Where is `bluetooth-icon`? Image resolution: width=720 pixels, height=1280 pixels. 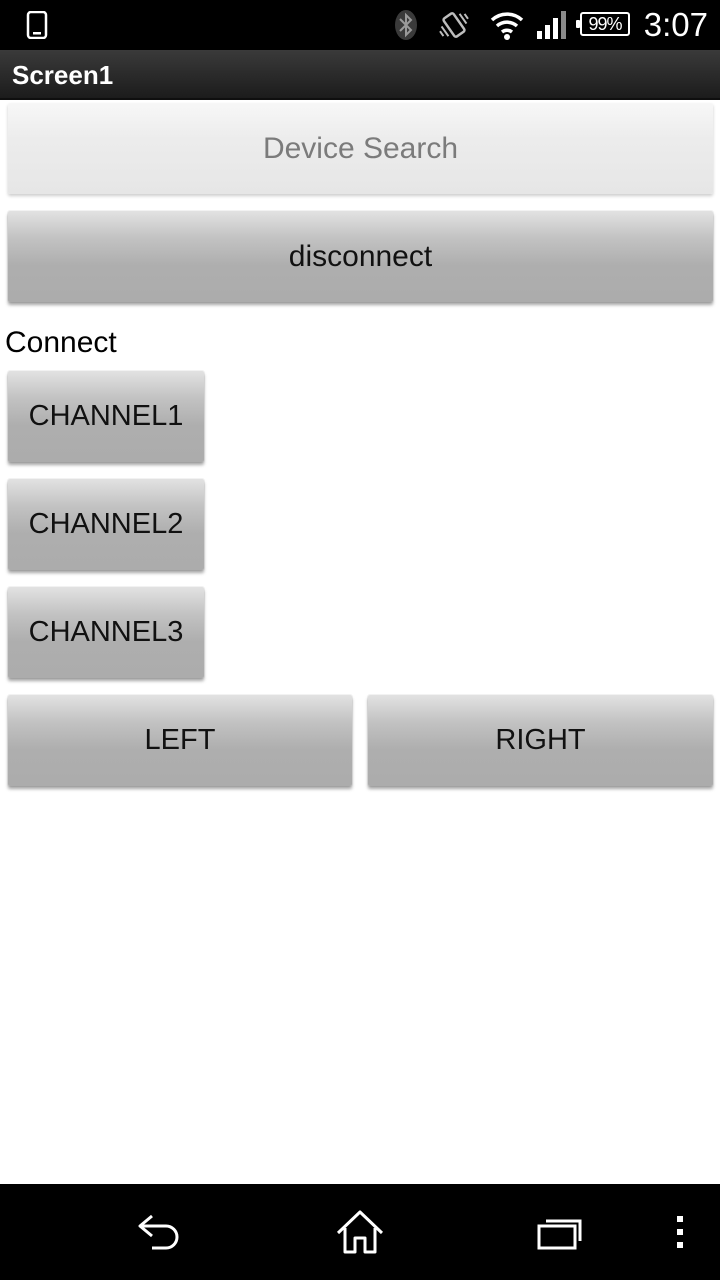
bluetooth-icon is located at coordinates (406, 25).